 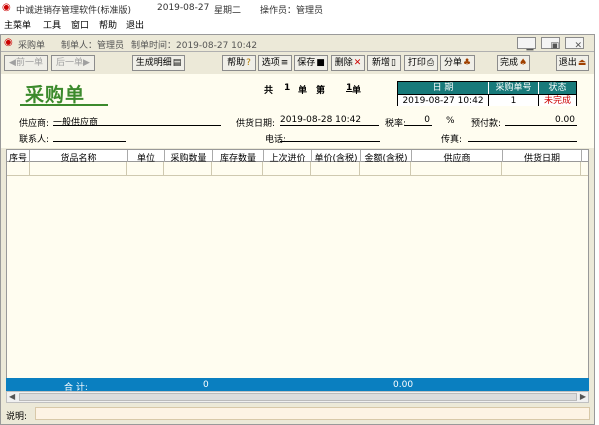 I want to click on operator-label: 操作员：管理员, so click(x=292, y=11).